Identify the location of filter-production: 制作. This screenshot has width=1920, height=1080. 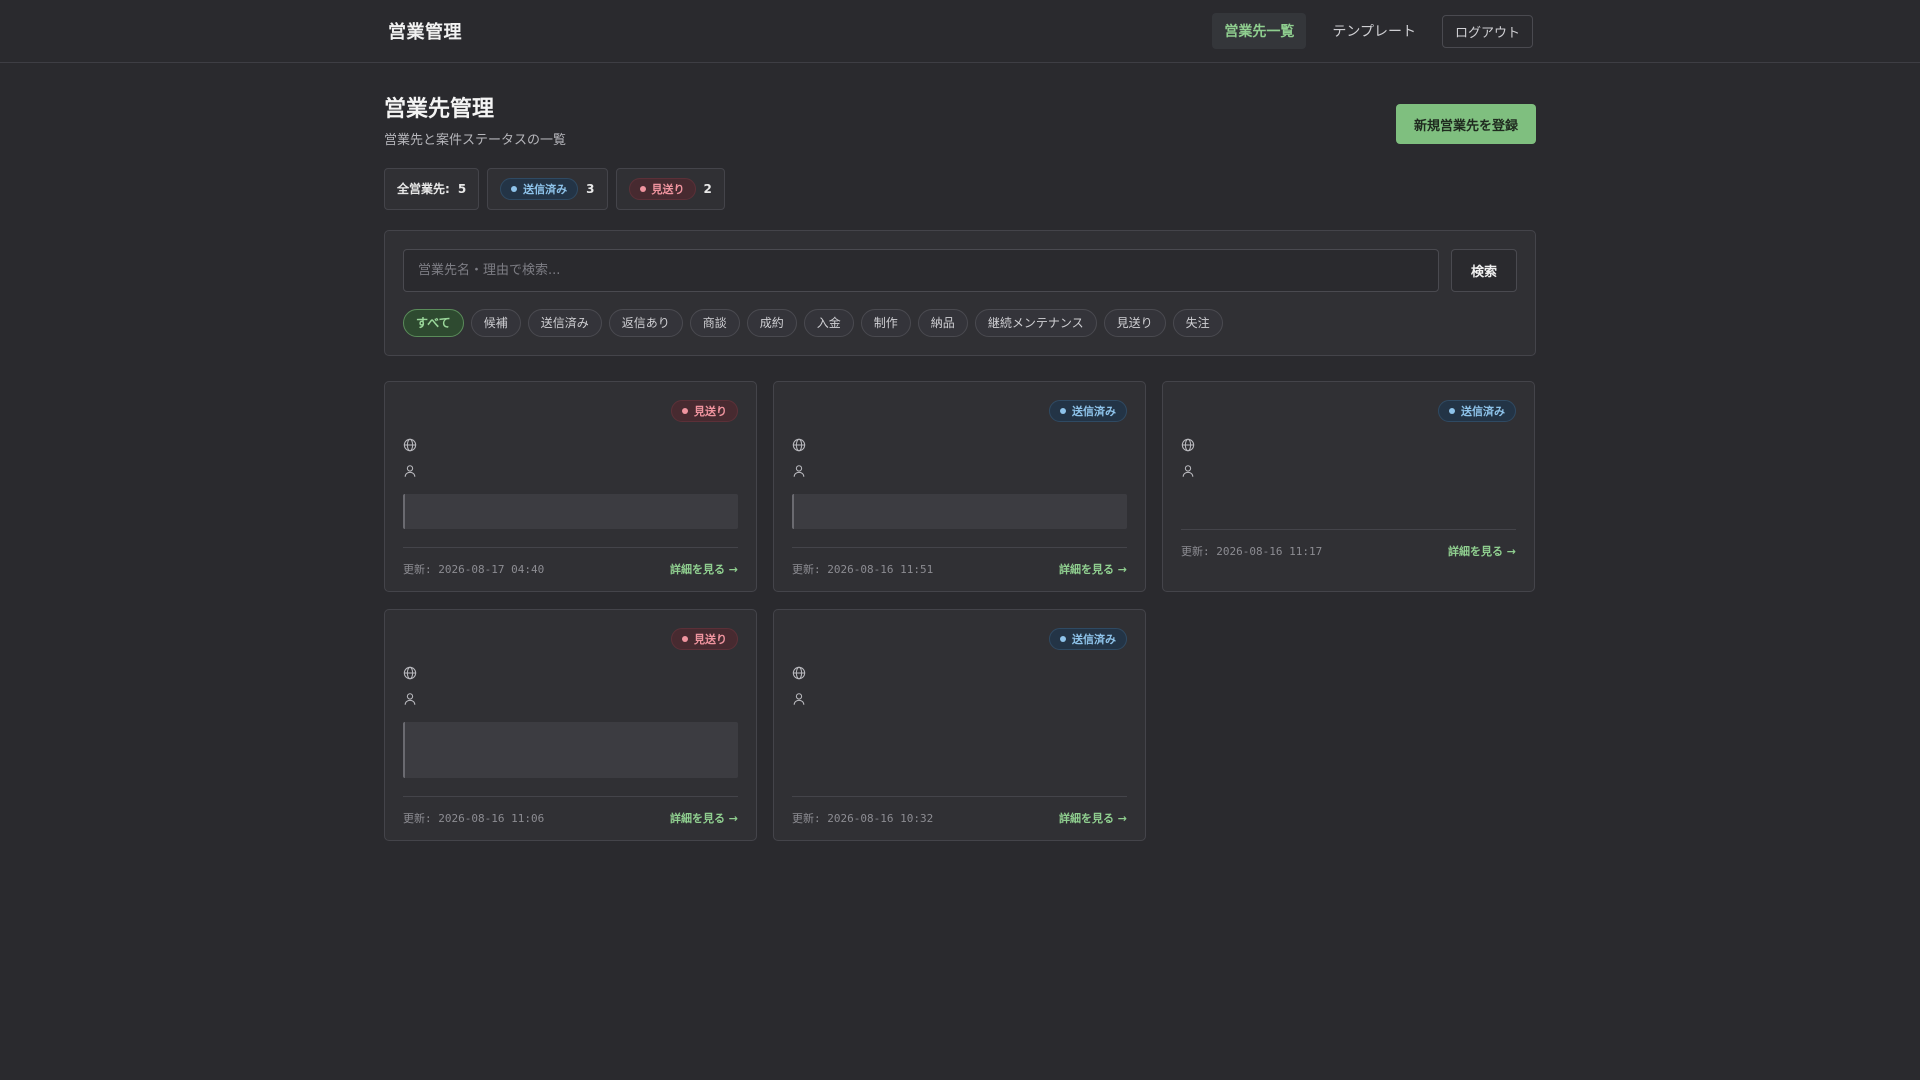
(885, 322).